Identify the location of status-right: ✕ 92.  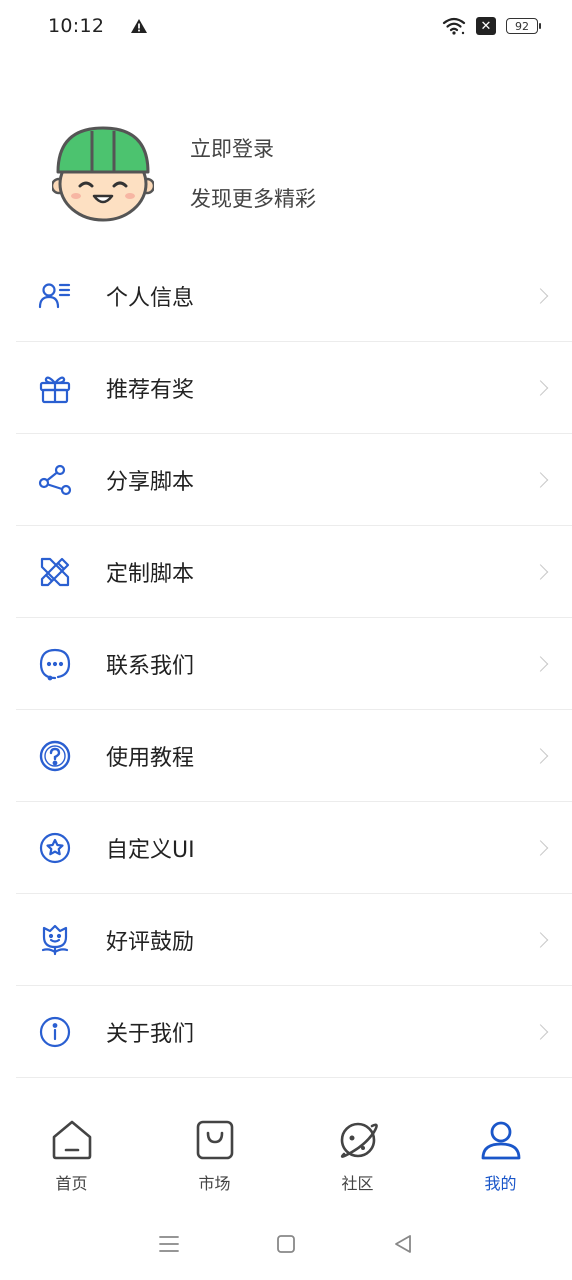
(491, 26).